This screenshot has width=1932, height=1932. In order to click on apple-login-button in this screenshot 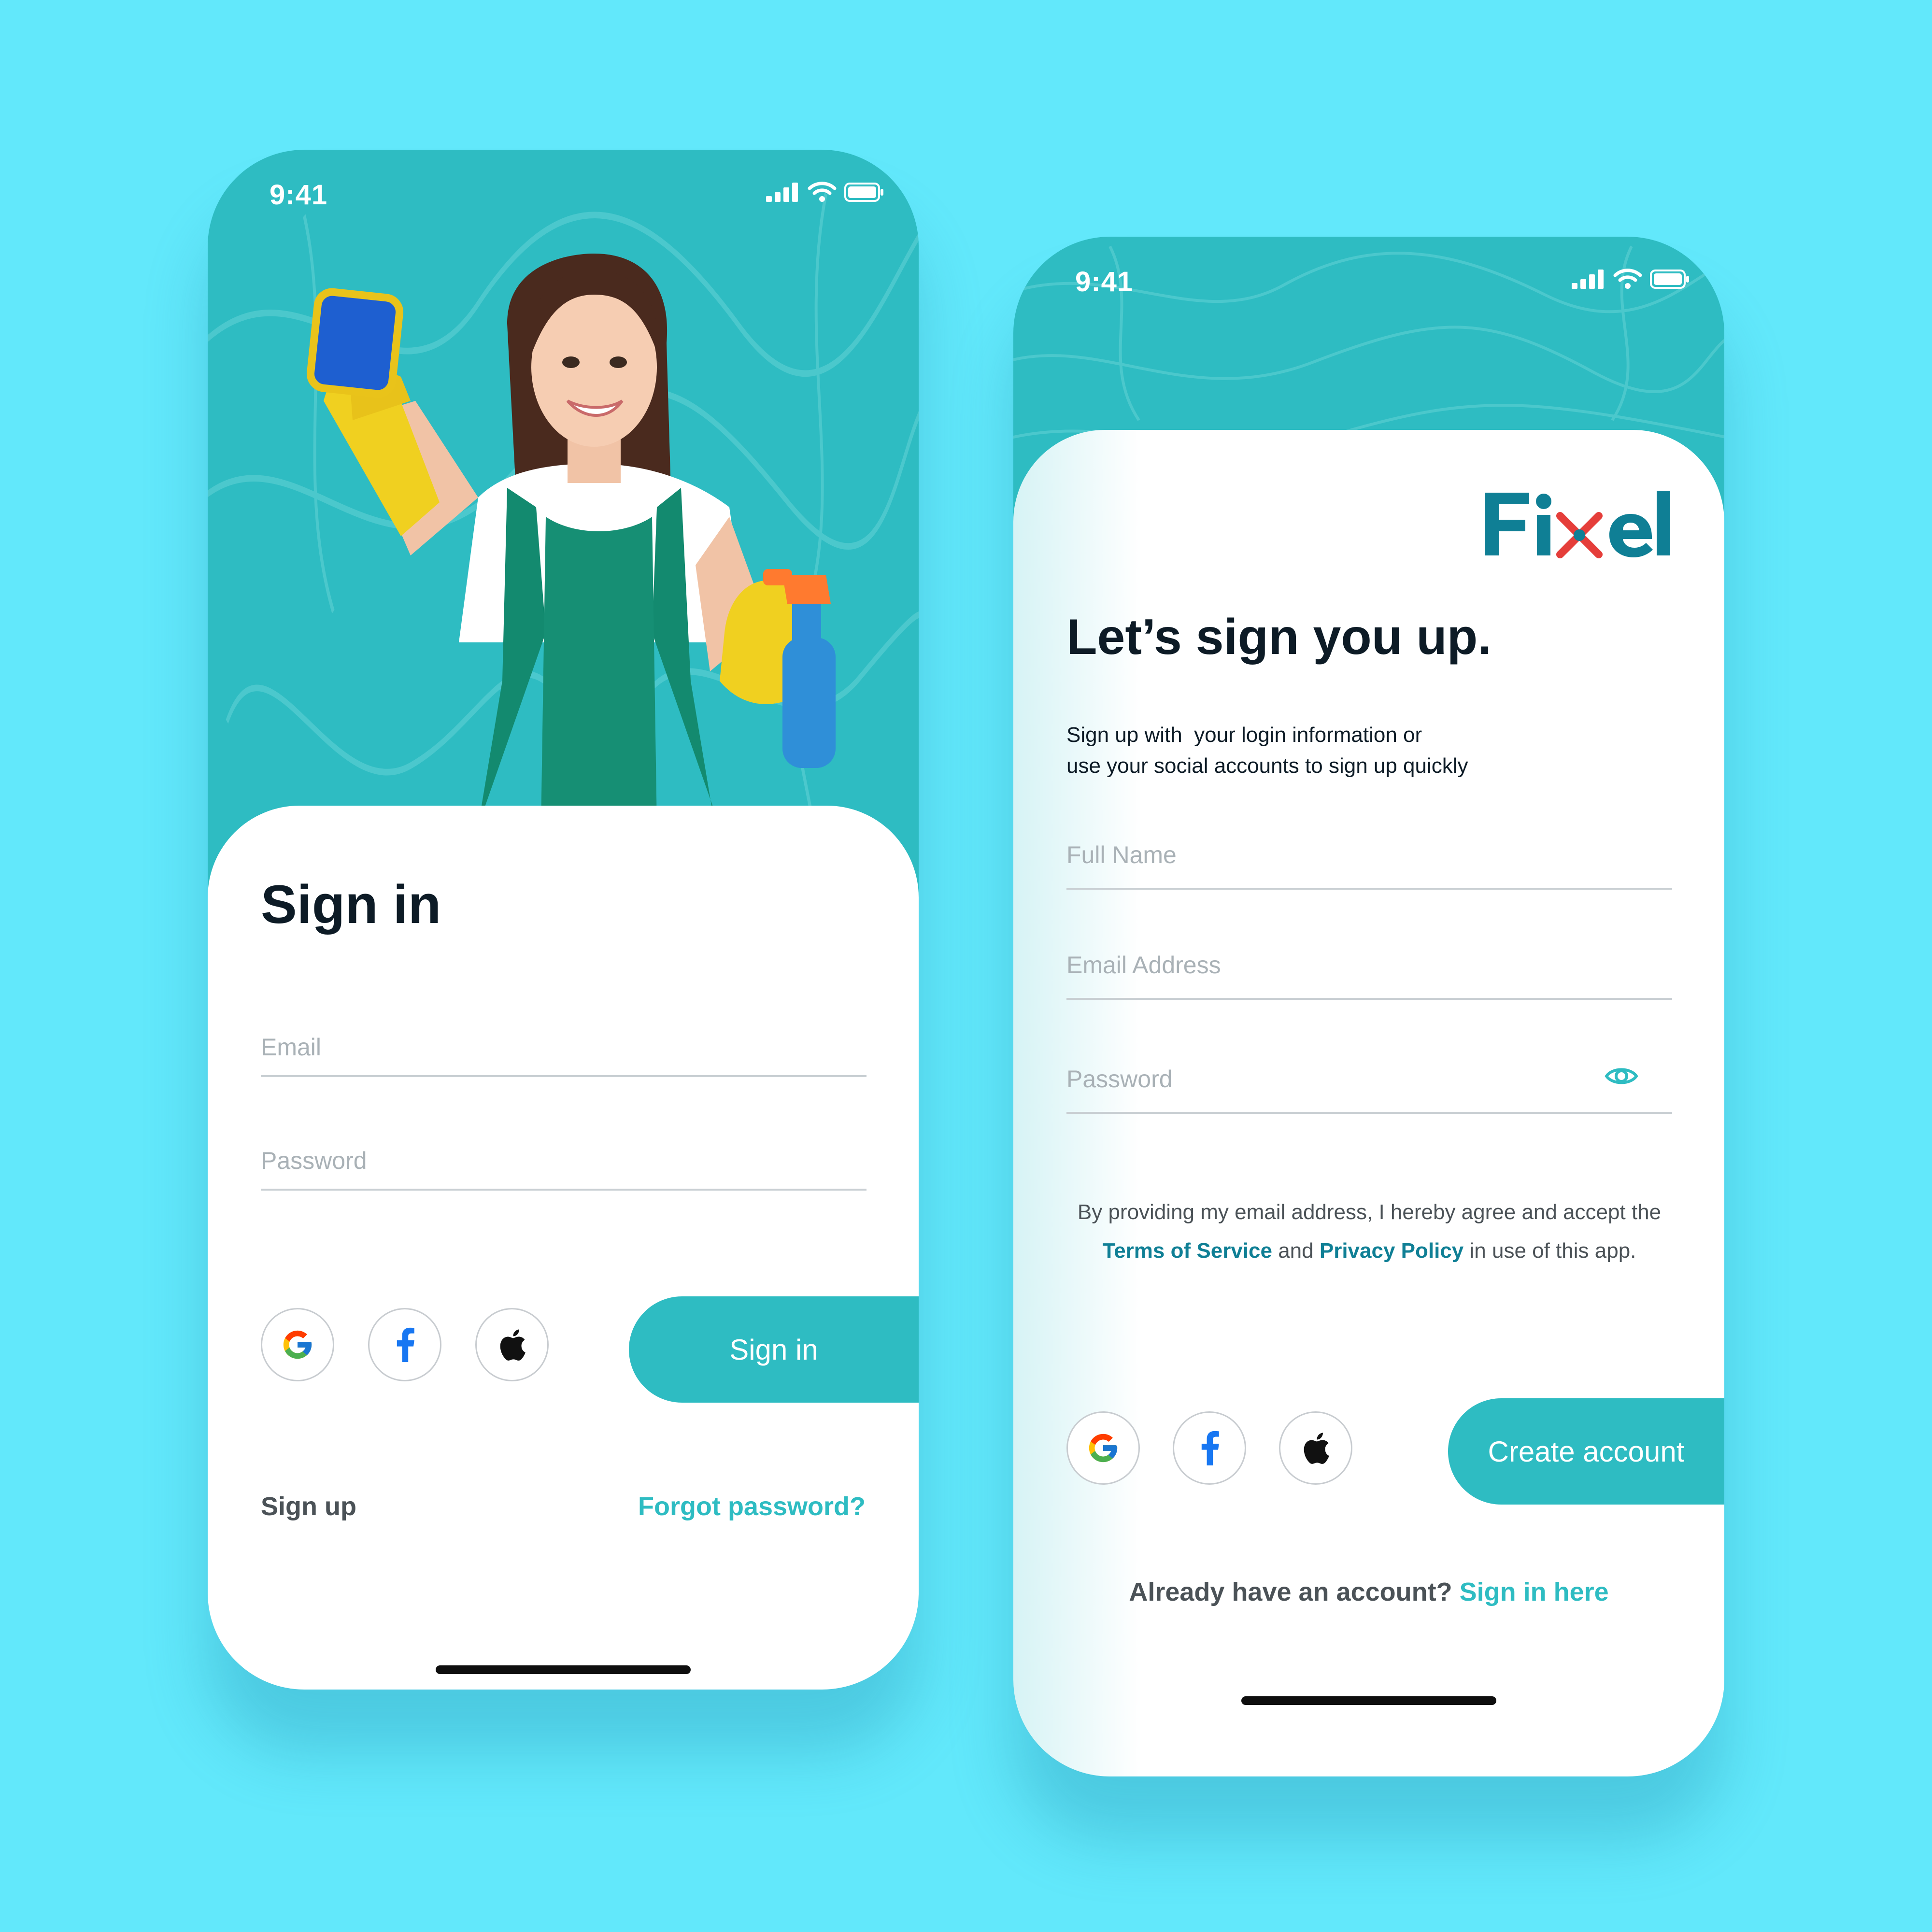, I will do `click(512, 1344)`.